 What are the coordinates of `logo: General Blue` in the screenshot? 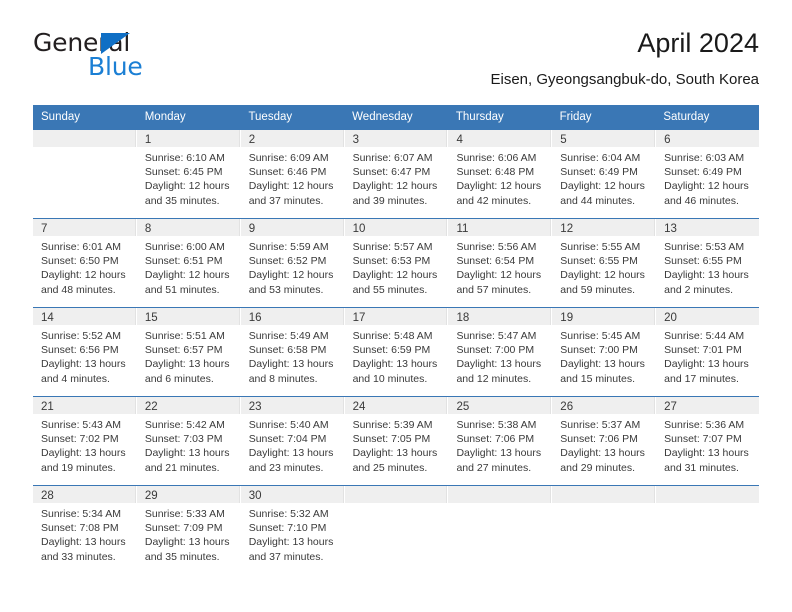 It's located at (118, 58).